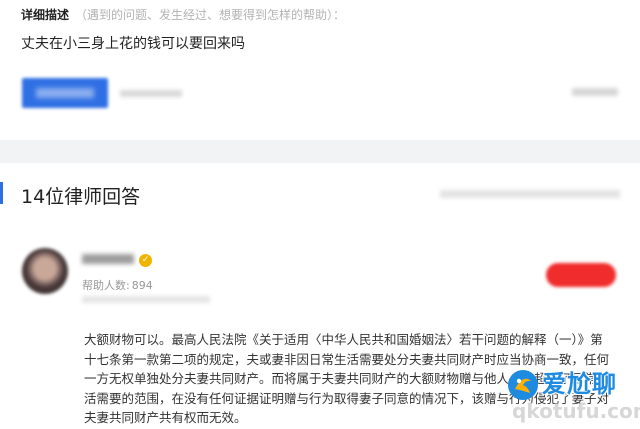  Describe the element at coordinates (146, 299) in the screenshot. I see `blurred-lawyer-info` at that location.